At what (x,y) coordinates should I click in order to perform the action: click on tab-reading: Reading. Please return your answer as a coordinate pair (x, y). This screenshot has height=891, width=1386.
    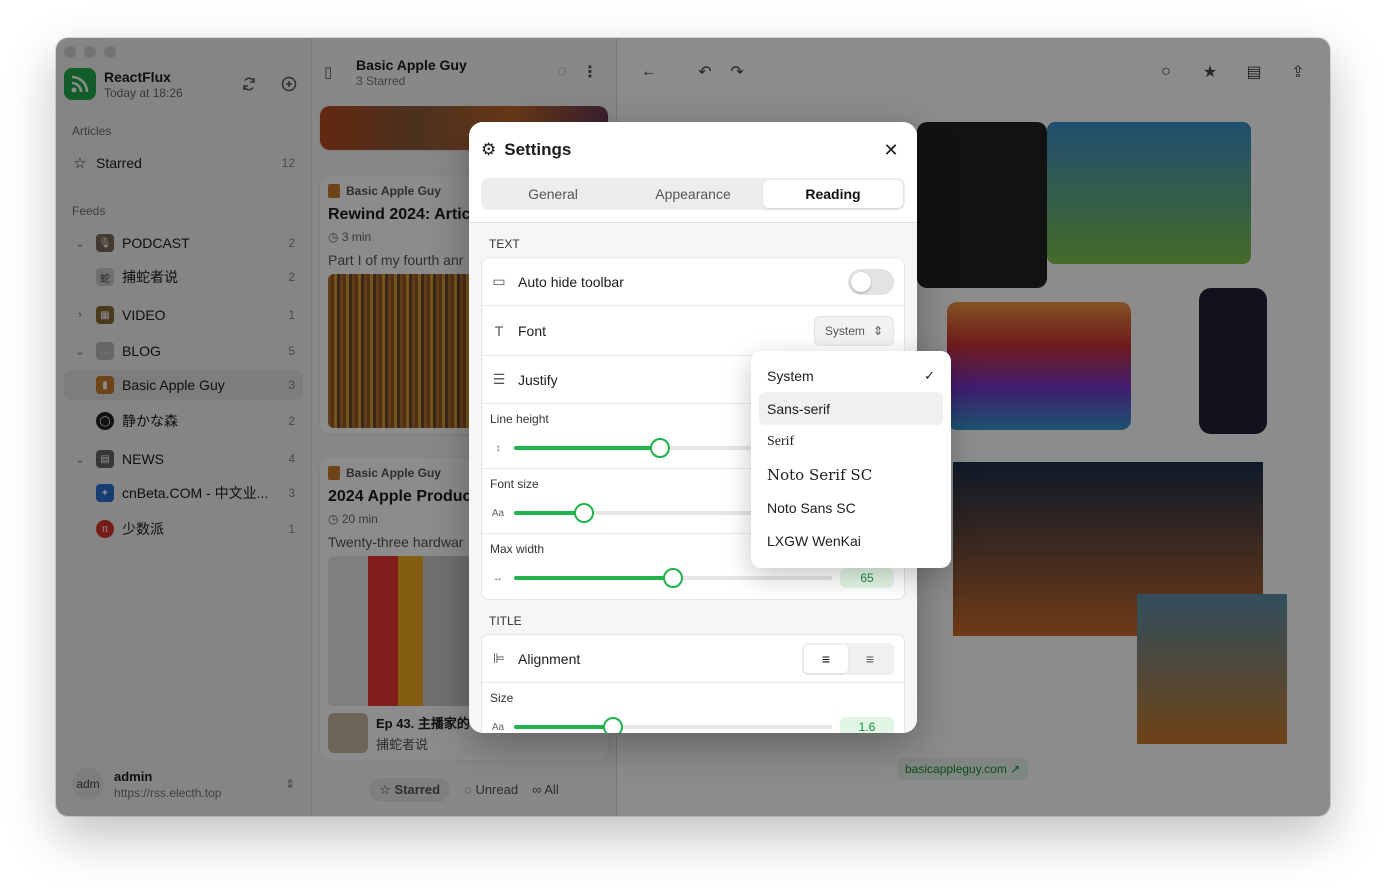
    Looking at the image, I should click on (833, 194).